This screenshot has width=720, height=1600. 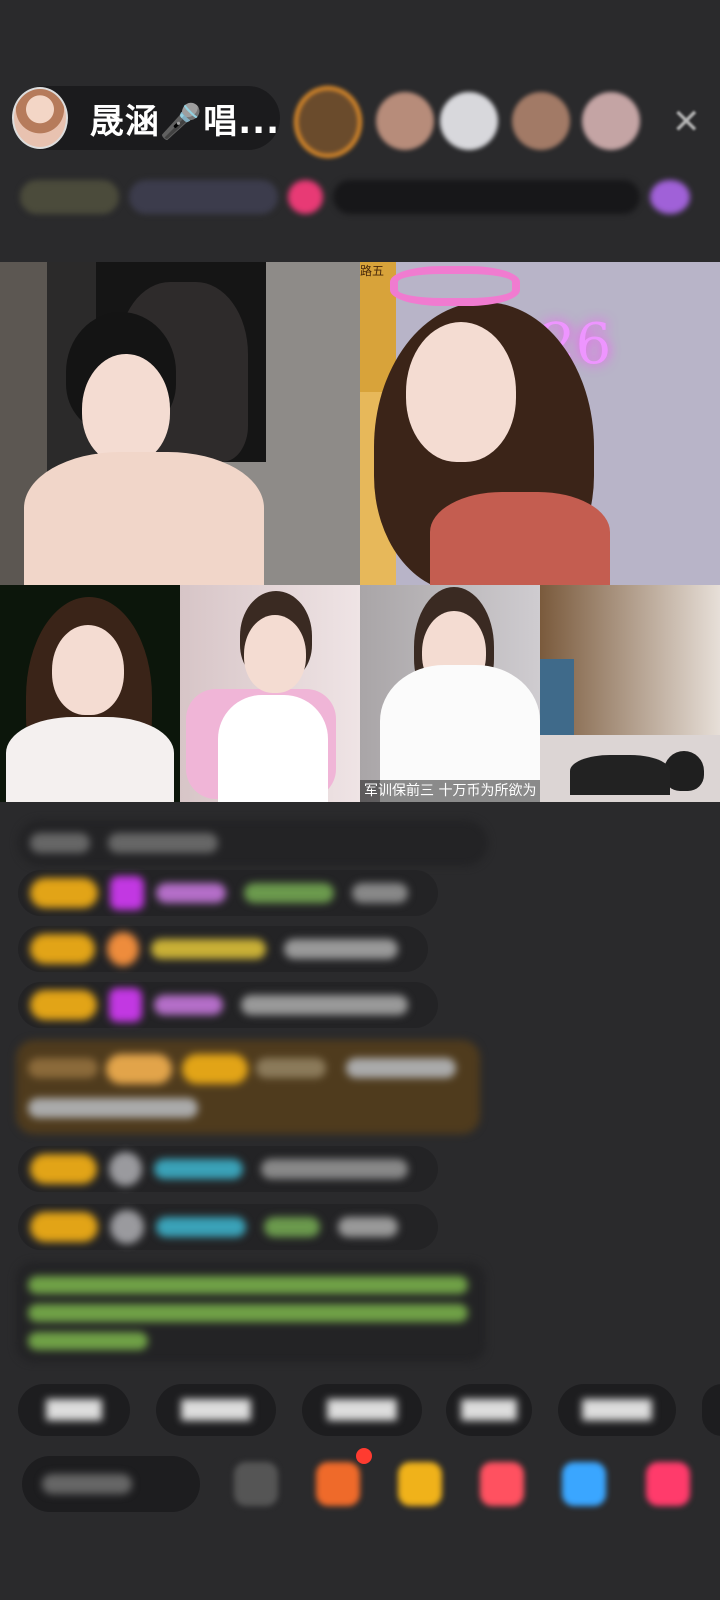 I want to click on chat-input, so click(x=111, y=1484).